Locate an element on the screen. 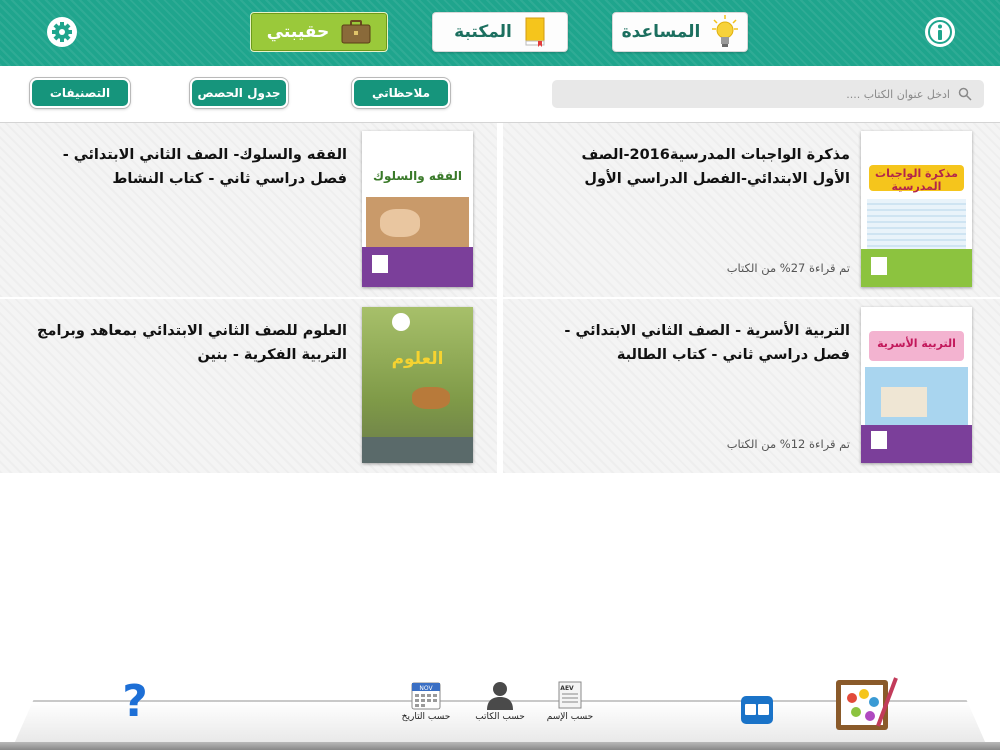  info-button is located at coordinates (940, 32).